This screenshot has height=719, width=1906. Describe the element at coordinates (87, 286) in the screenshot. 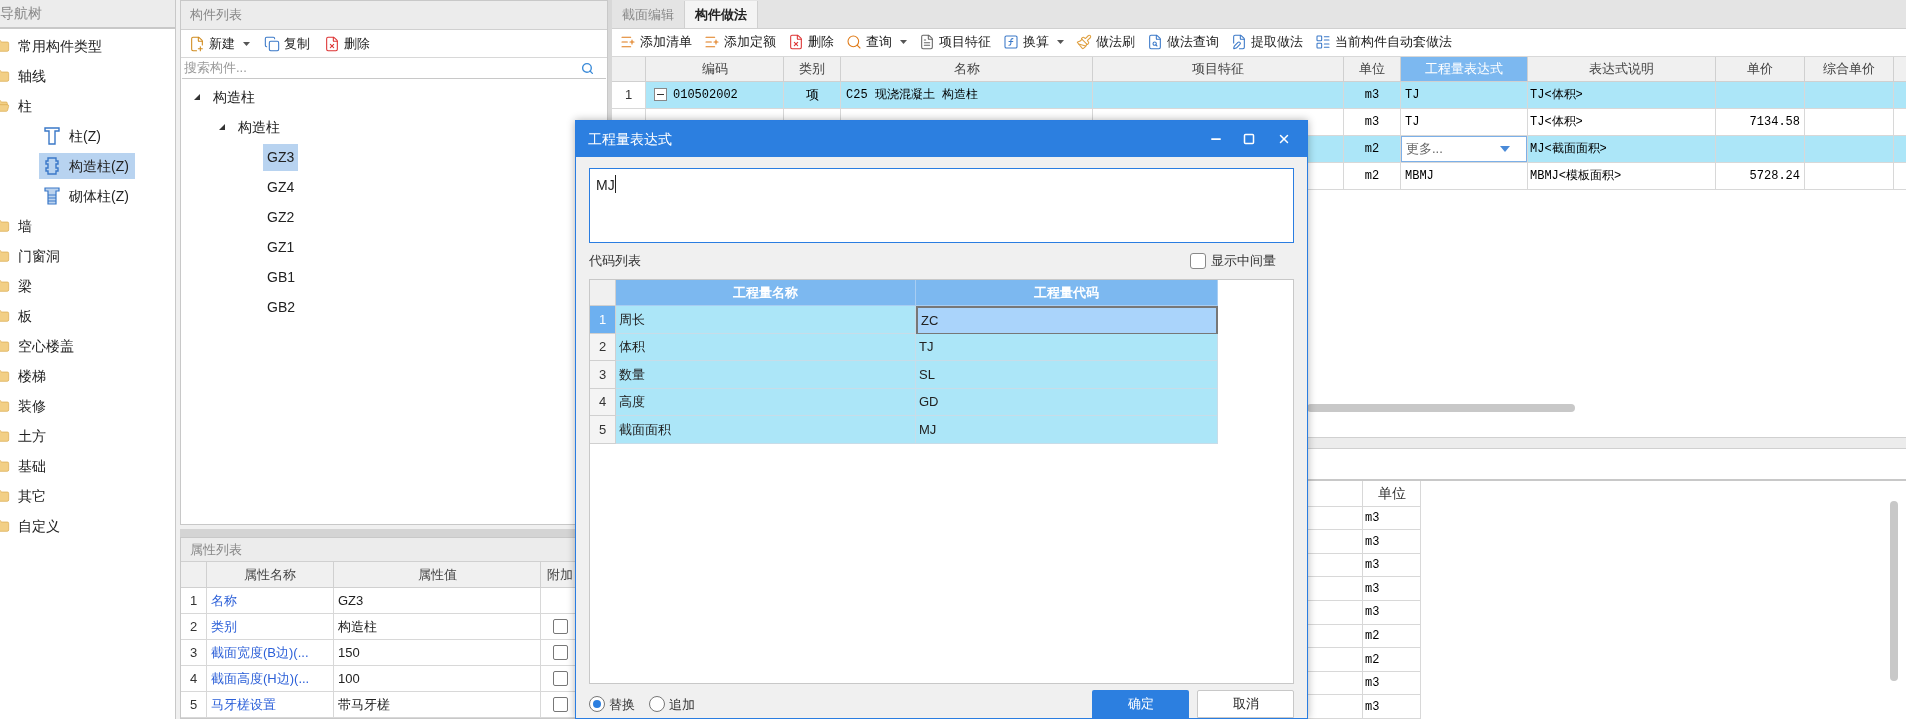

I see `tree-item: 梁` at that location.